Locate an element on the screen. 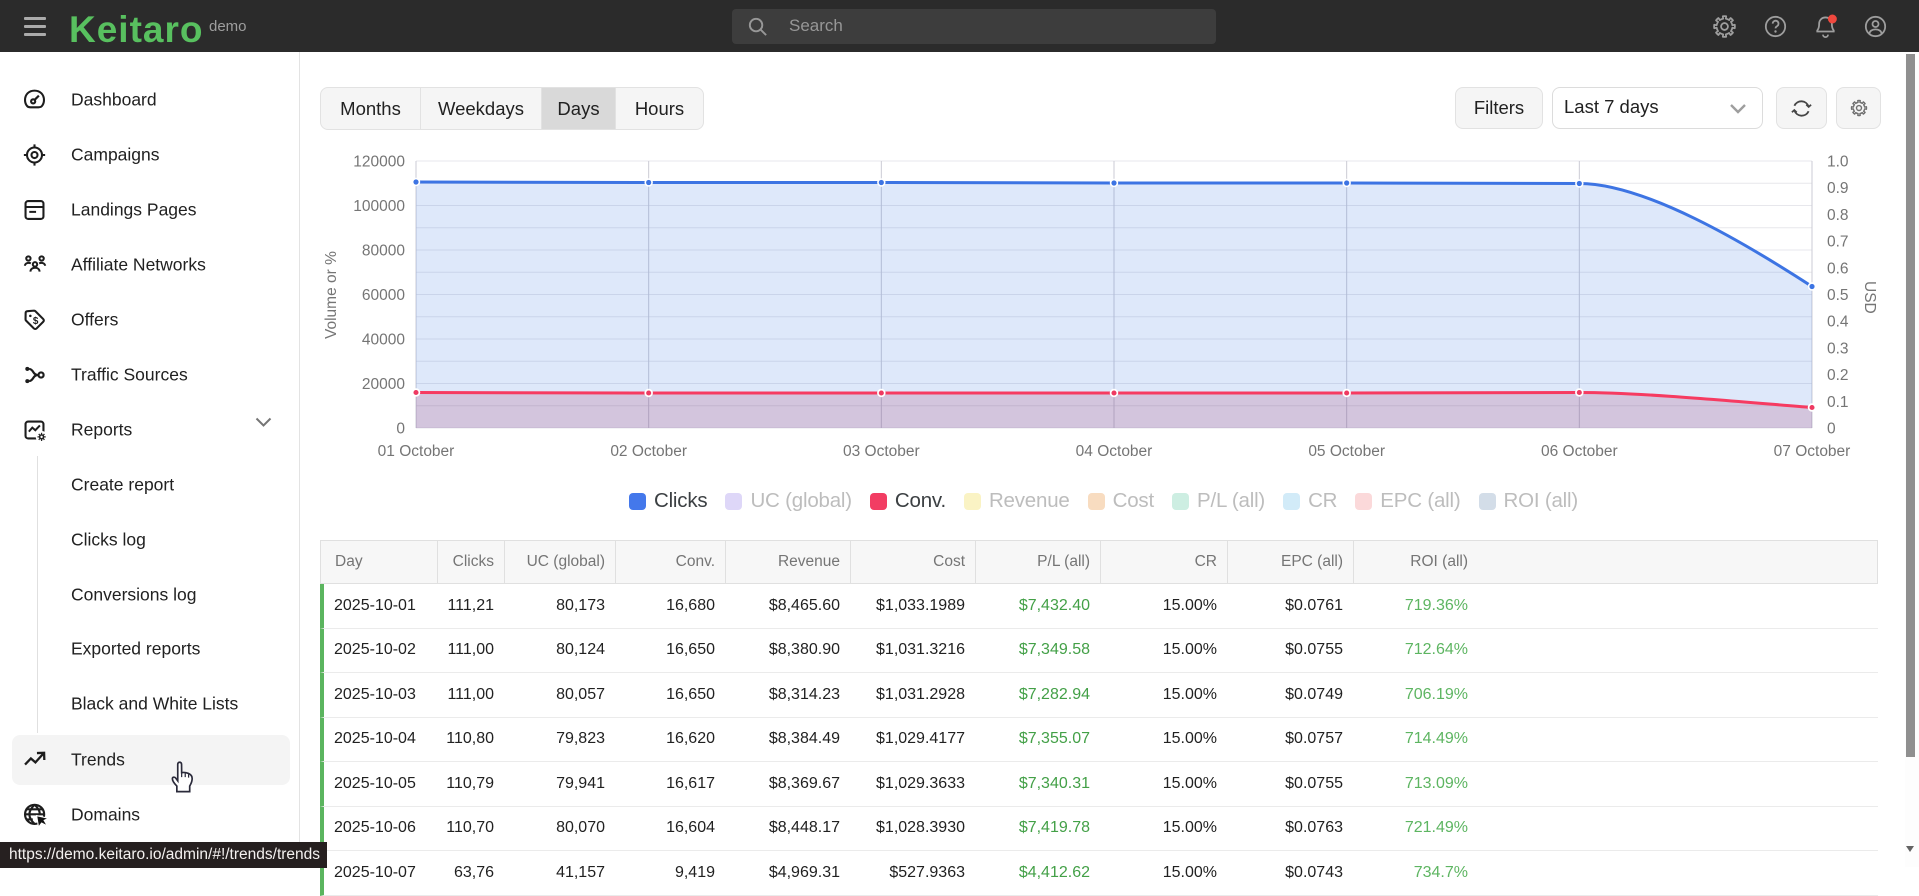  svg-text: 0.6 is located at coordinates (1838, 268).